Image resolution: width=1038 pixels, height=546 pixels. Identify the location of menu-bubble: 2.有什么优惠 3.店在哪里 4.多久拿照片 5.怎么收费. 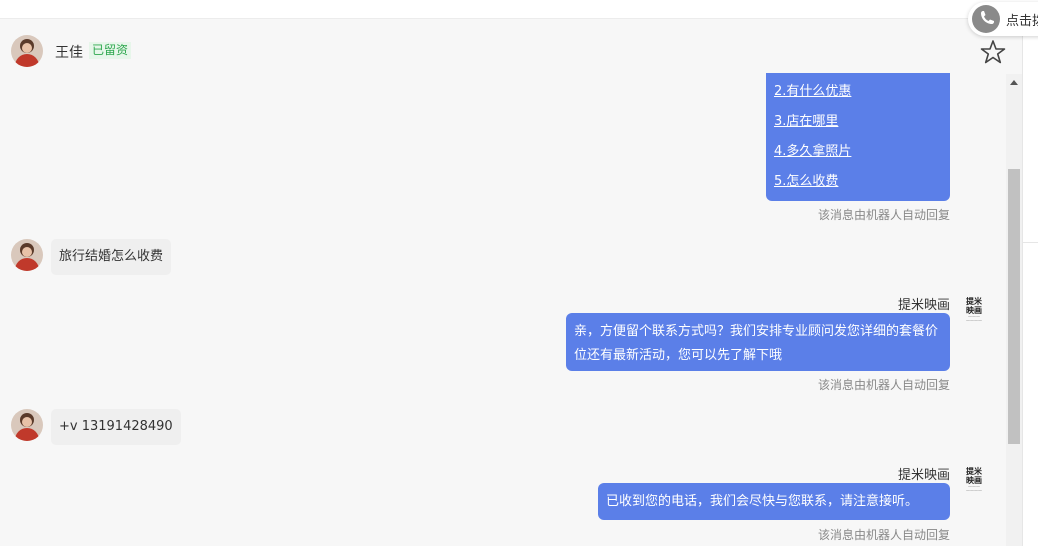
(858, 137).